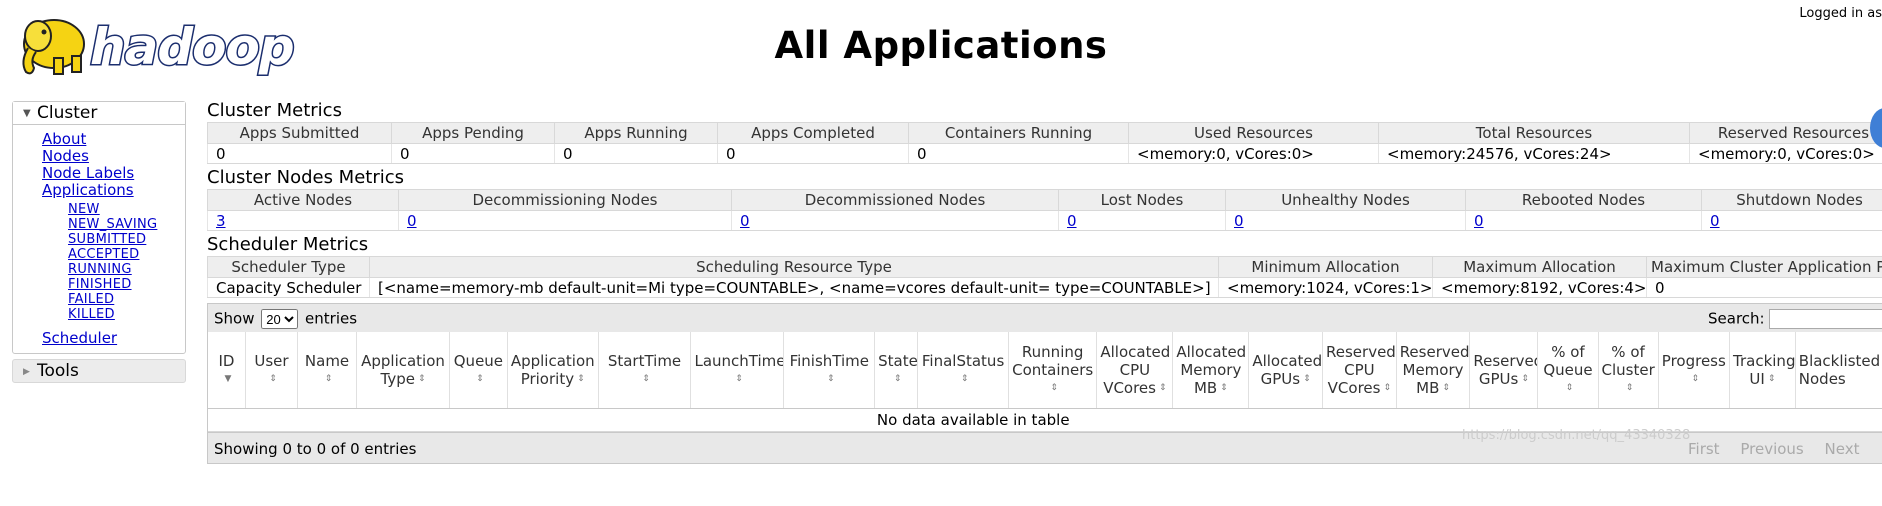 This screenshot has width=1882, height=506. What do you see at coordinates (1359, 370) in the screenshot?
I see `col-reserved-cpu-vcores: Reserved CPU VCores ⇕` at bounding box center [1359, 370].